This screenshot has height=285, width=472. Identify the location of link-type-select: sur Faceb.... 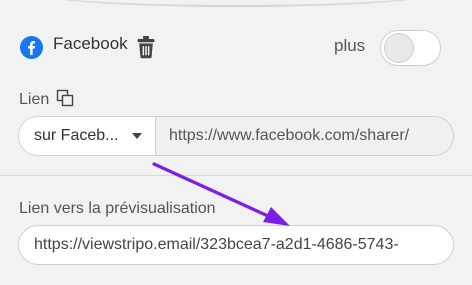
(87, 136).